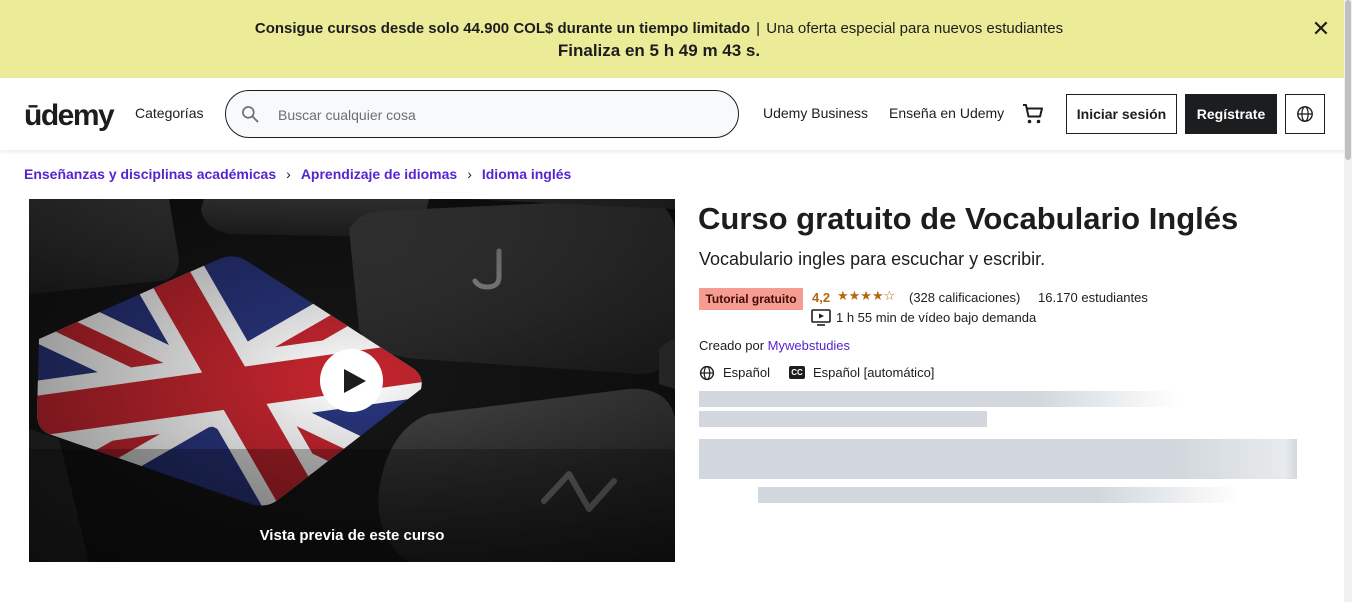 Image resolution: width=1352 pixels, height=602 pixels. I want to click on scrollbar-thumb, so click(1348, 80).